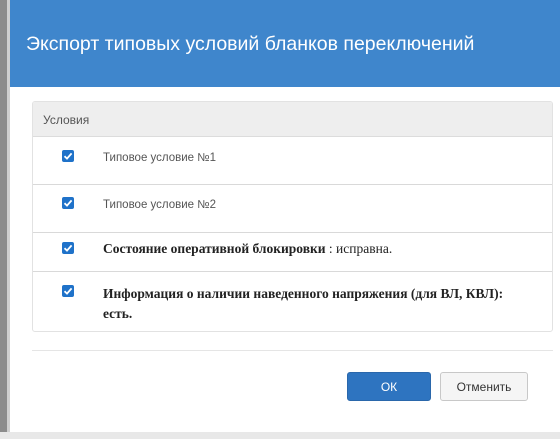  I want to click on footer-divider, so click(292, 350).